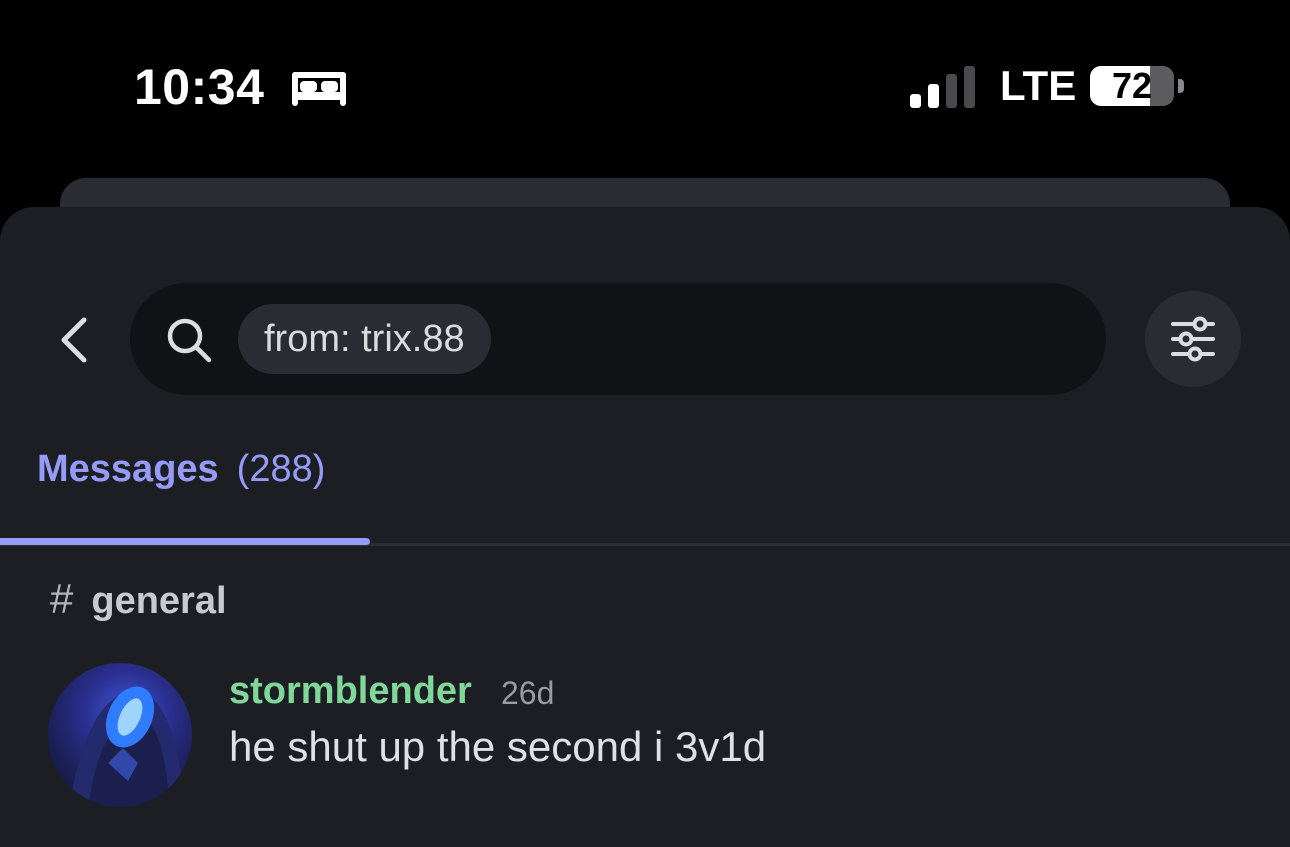 This screenshot has width=1290, height=847. What do you see at coordinates (159, 601) in the screenshot?
I see `channel-name: general` at bounding box center [159, 601].